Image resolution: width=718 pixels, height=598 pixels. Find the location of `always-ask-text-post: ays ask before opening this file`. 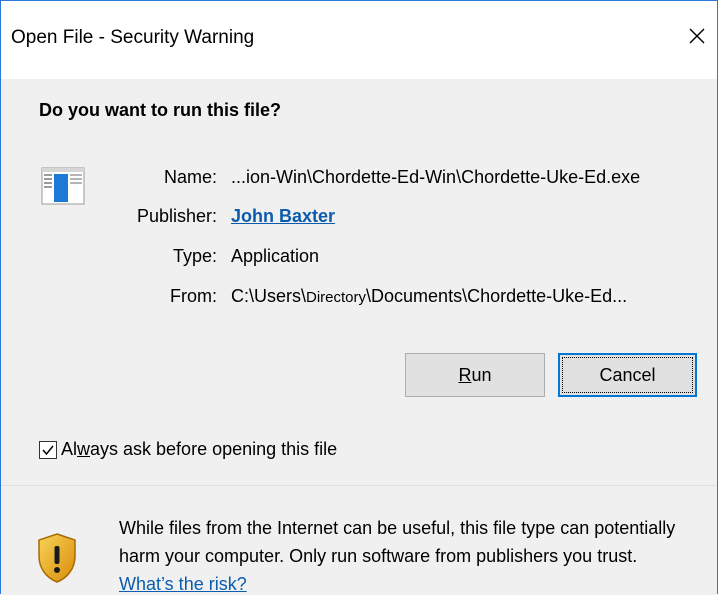

always-ask-text-post: ays ask before opening this file is located at coordinates (214, 449).